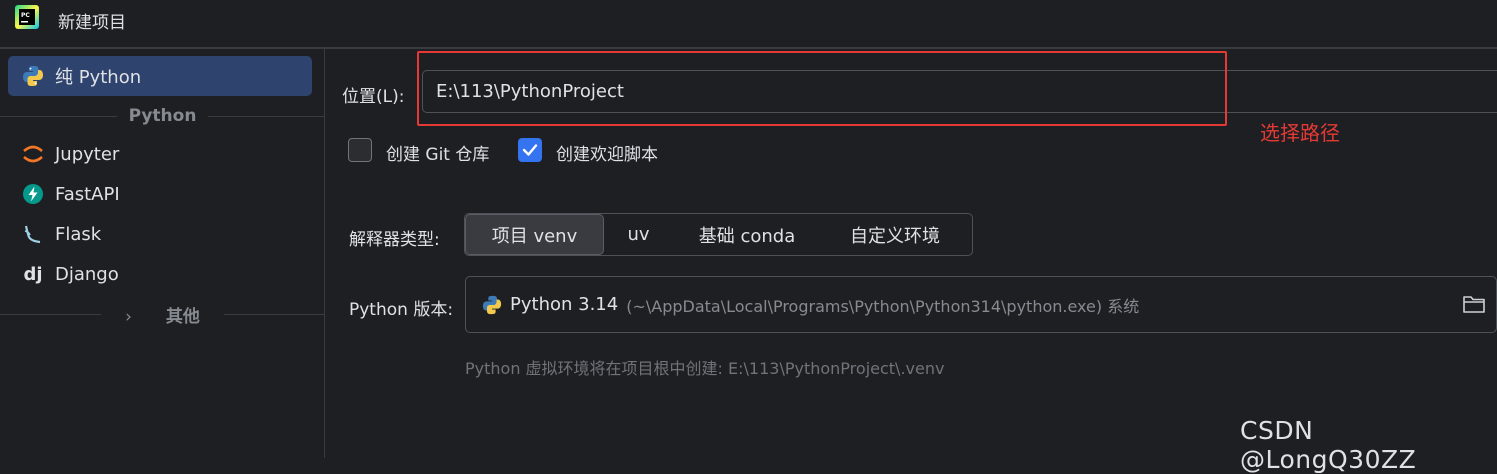 This screenshot has height=474, width=1497. Describe the element at coordinates (1328, 445) in the screenshot. I see `watermark: CSDN @LongQ30ZZ` at that location.